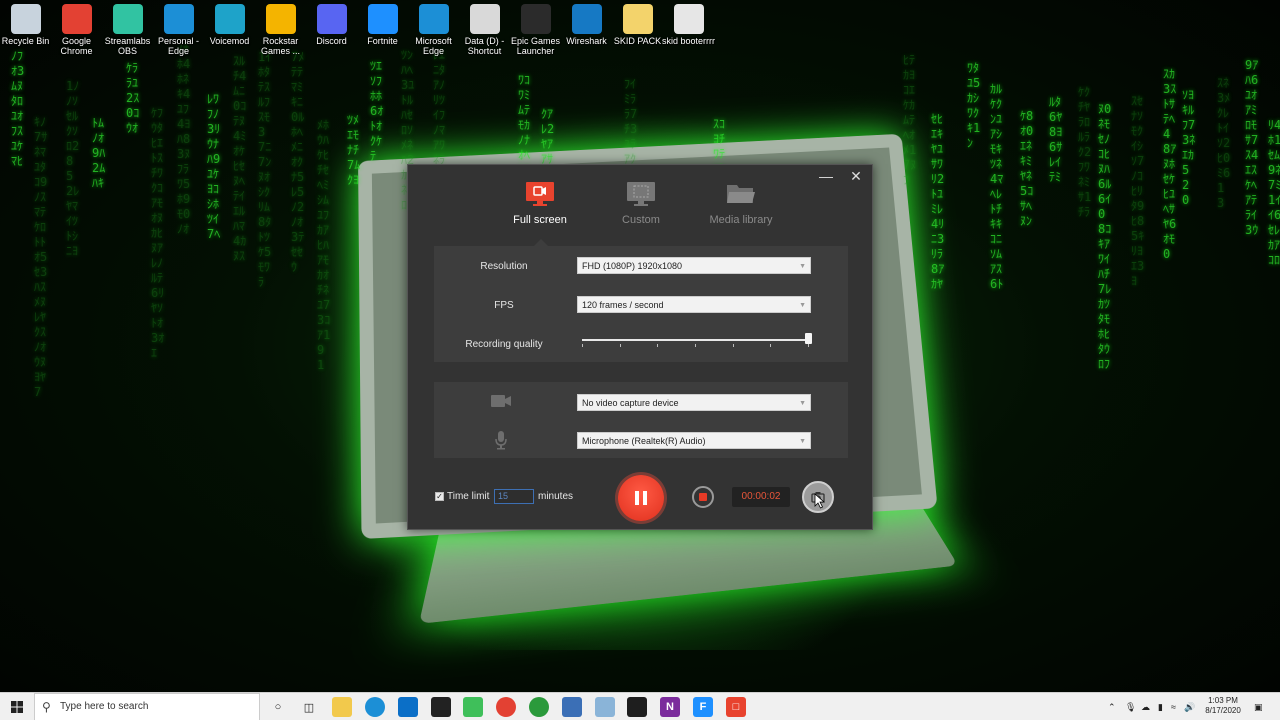 The image size is (1280, 720). What do you see at coordinates (974, 105) in the screenshot?
I see `matrix-rain-column: ﾜﾀﾕ5ｶｼﾜｸｷ1ﾝ` at bounding box center [974, 105].